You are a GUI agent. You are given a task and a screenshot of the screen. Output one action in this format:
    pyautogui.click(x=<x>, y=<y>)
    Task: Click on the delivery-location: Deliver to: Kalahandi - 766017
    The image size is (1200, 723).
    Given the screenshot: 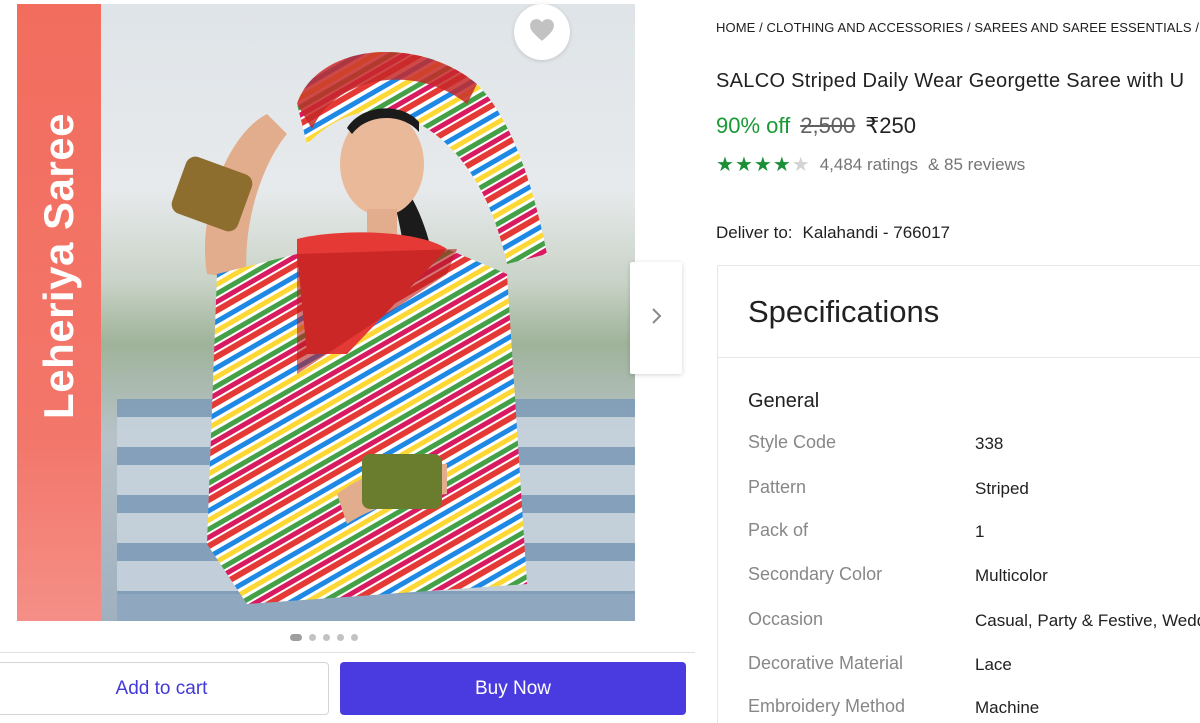 What is the action you would take?
    pyautogui.click(x=833, y=233)
    